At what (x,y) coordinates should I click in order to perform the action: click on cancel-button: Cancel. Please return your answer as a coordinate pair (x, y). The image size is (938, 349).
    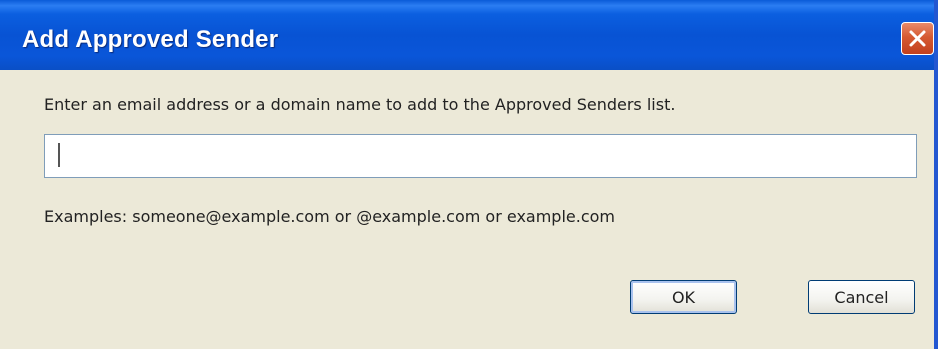
    Looking at the image, I should click on (861, 297).